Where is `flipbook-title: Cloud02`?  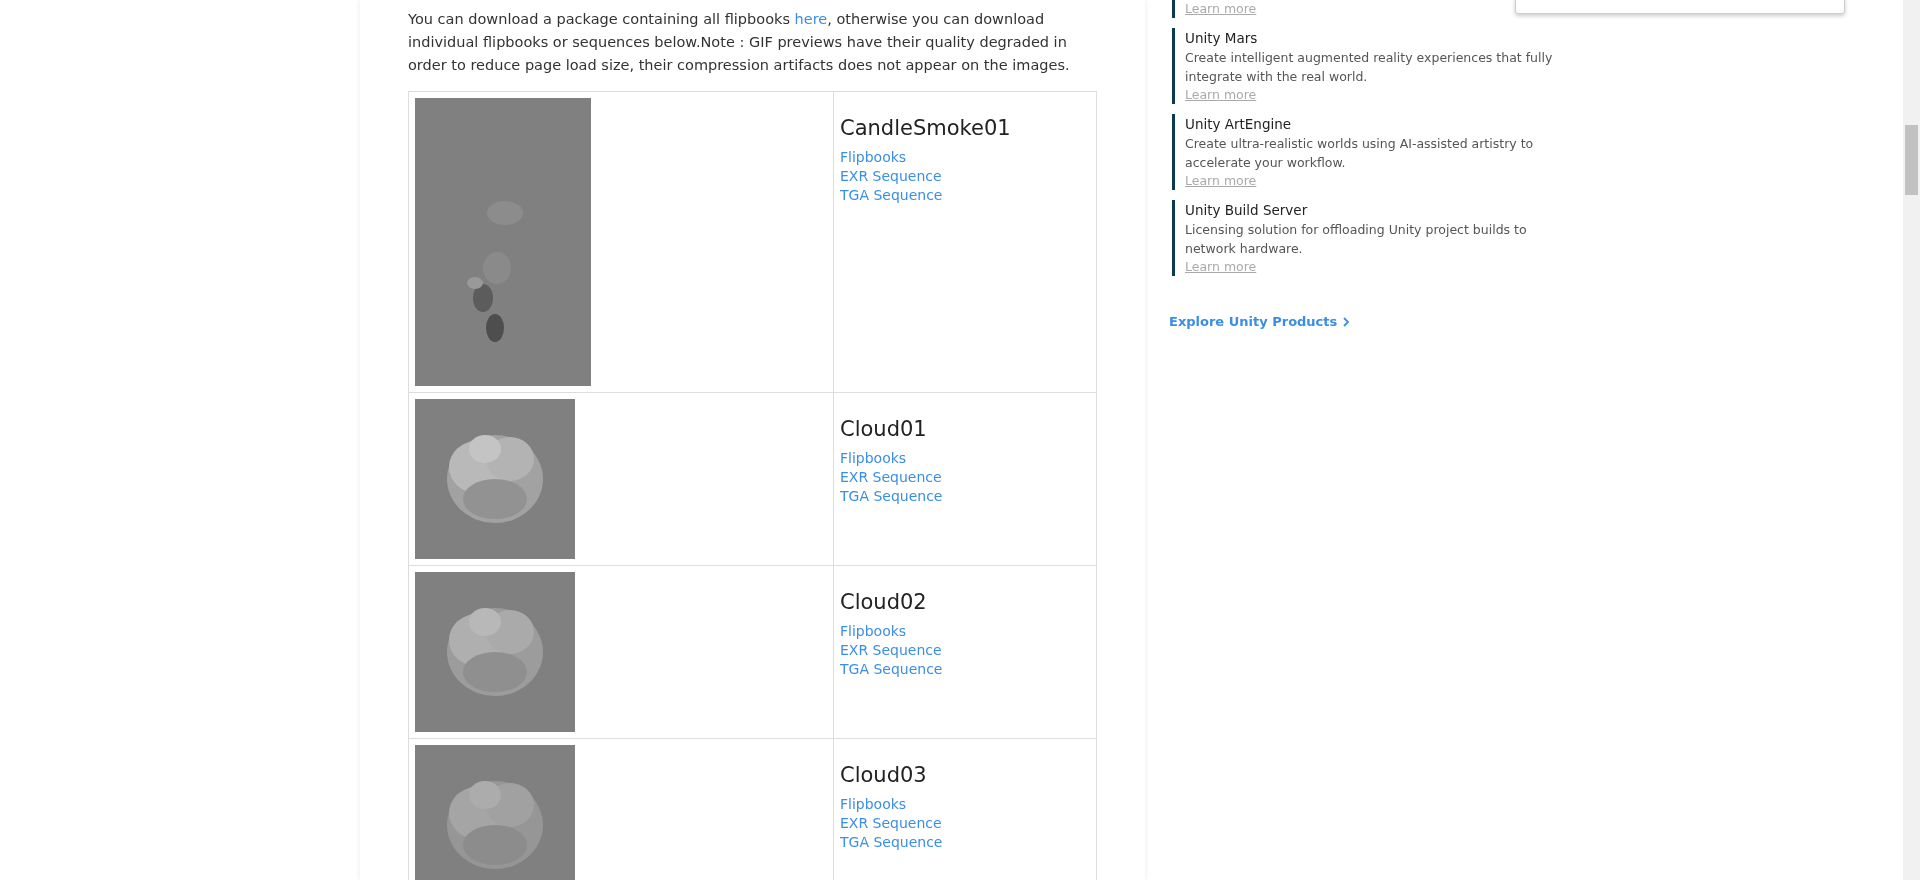 flipbook-title: Cloud02 is located at coordinates (884, 602).